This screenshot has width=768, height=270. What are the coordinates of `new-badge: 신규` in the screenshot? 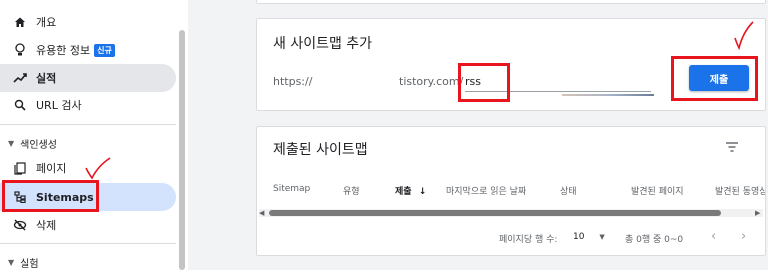 It's located at (104, 50).